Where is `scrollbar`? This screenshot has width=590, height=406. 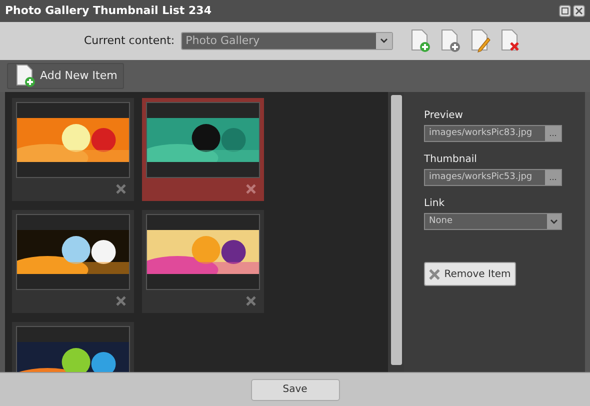
scrollbar is located at coordinates (396, 232).